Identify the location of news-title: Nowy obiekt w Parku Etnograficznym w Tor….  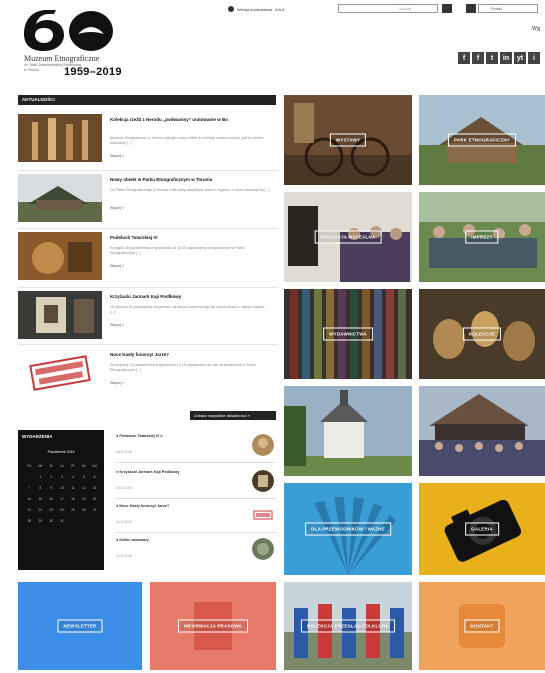
(185, 180).